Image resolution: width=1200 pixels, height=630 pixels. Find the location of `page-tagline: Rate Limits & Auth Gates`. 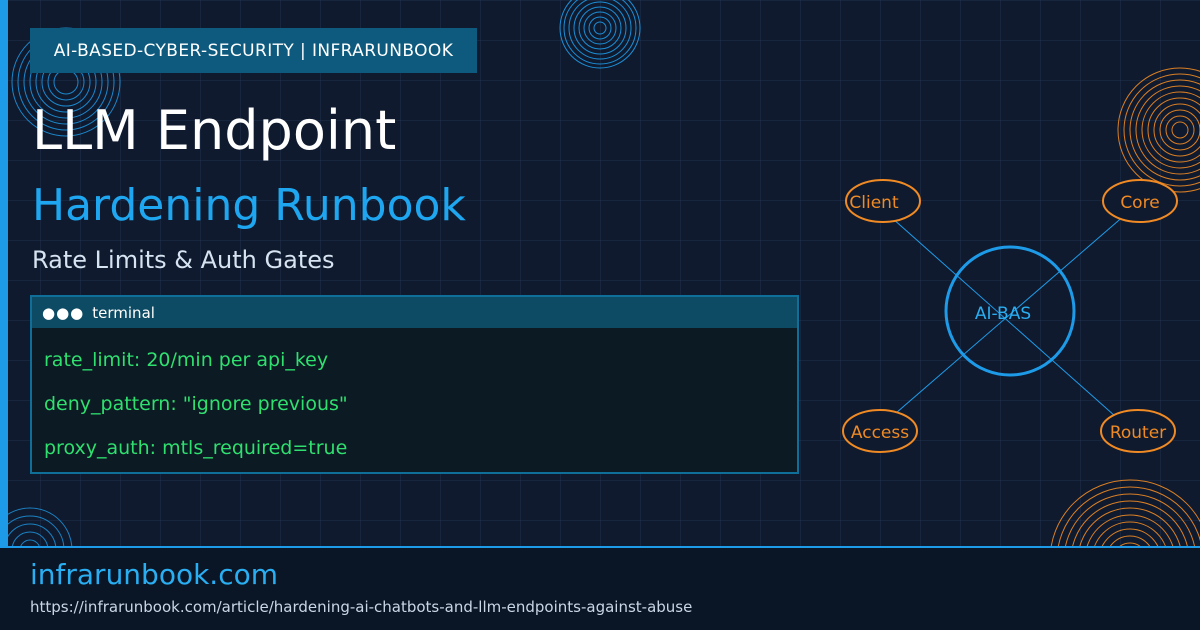

page-tagline: Rate Limits & Auth Gates is located at coordinates (183, 260).